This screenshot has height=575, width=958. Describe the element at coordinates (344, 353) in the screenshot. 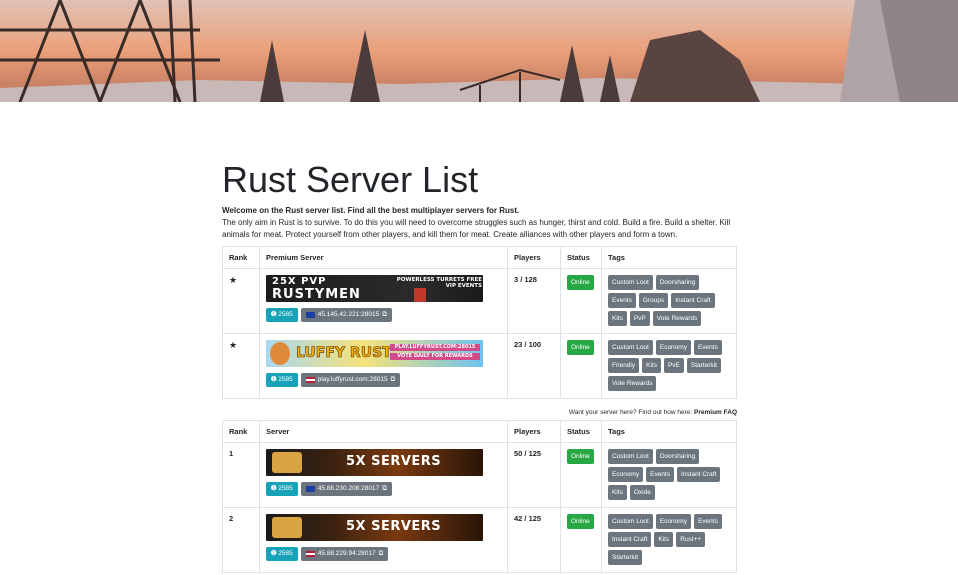

I see `banner-main-text: LUFFY RUST` at that location.